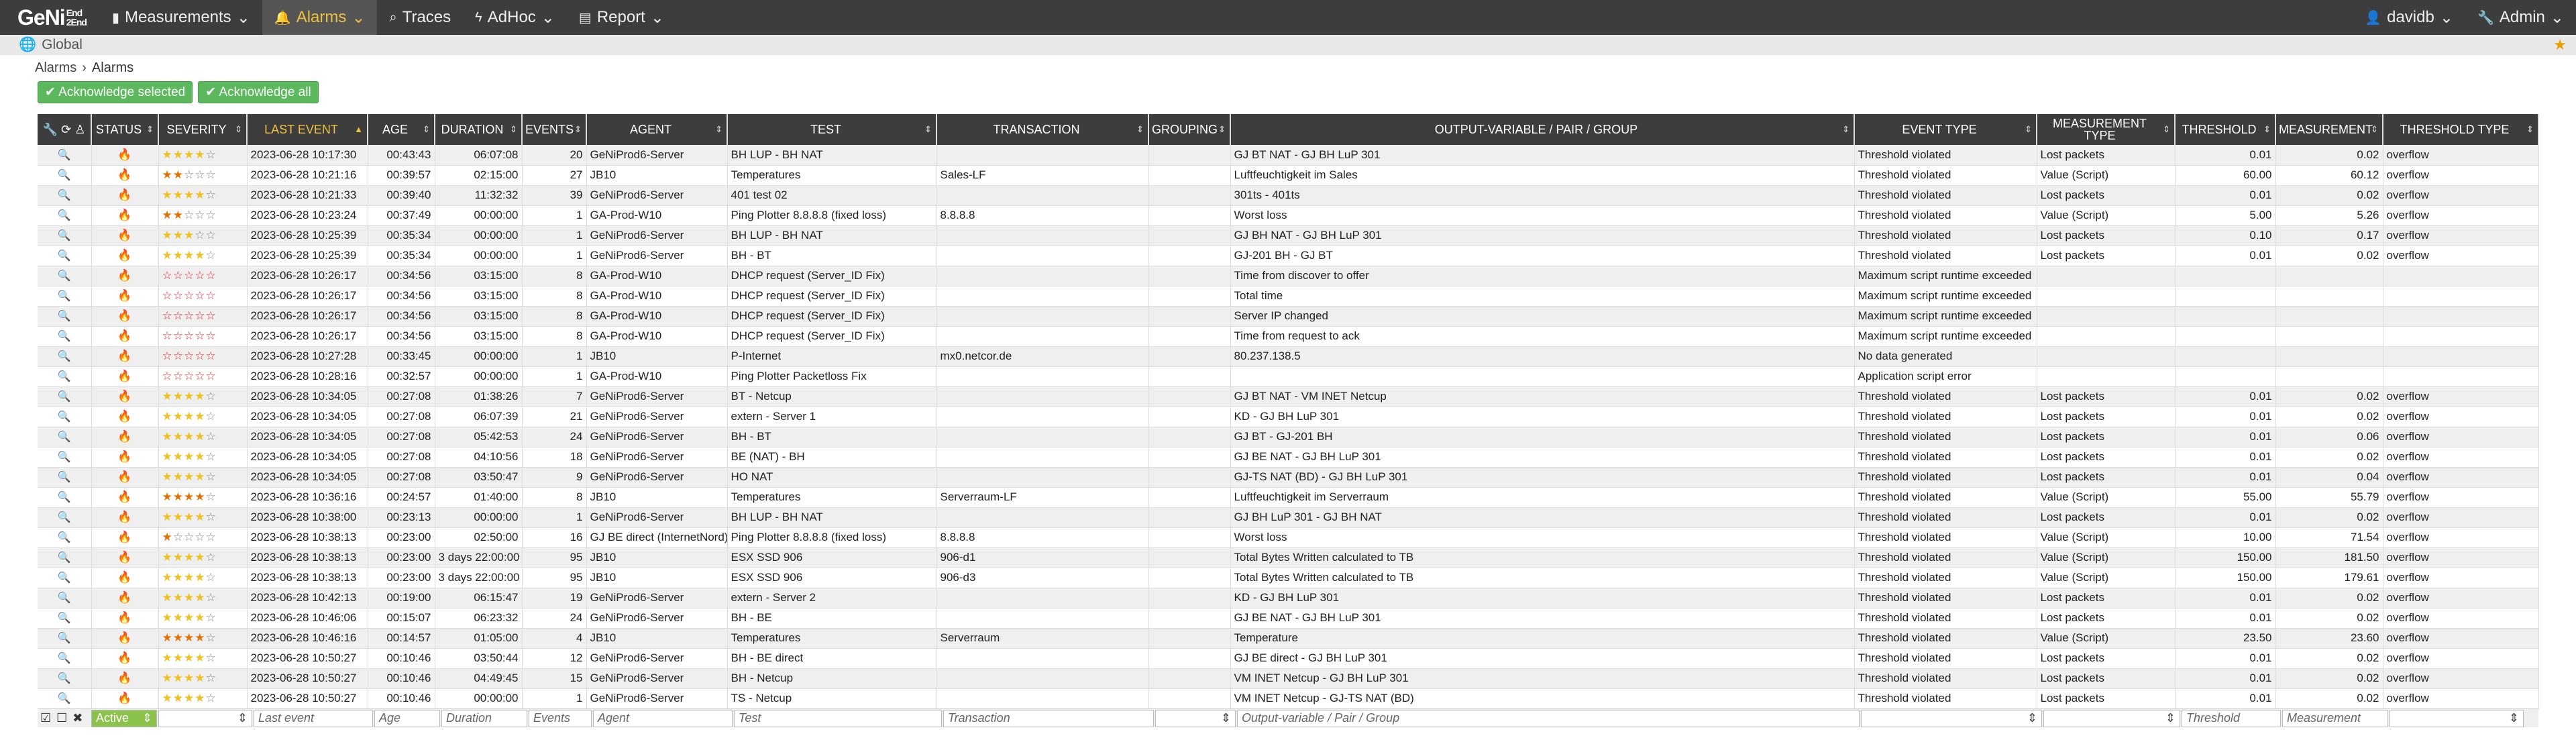  What do you see at coordinates (2111, 718) in the screenshot?
I see `measurement-type-filter-select: ⇕` at bounding box center [2111, 718].